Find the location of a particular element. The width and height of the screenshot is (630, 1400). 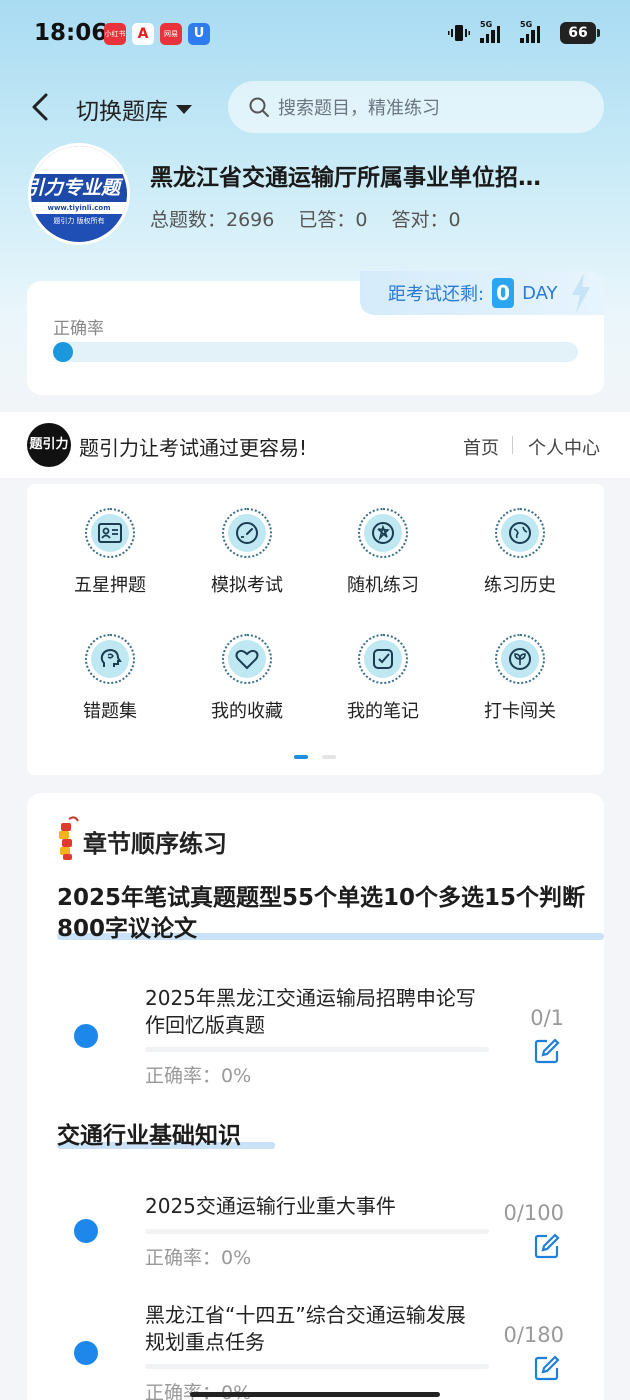

bank-stats: 总题数：2696 已答：0 答对：0 is located at coordinates (314, 218).